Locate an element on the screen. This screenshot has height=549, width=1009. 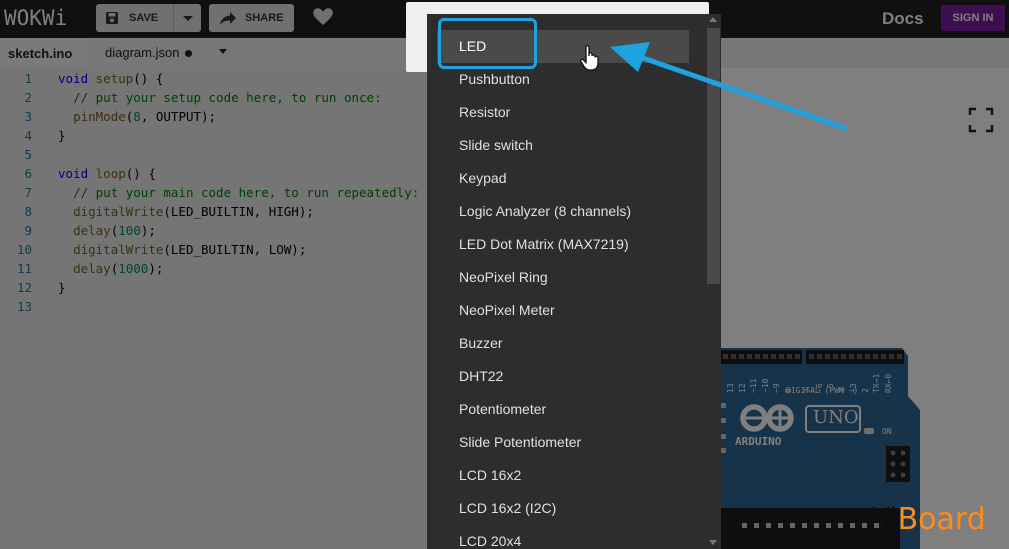
part-menu-item: NeoPixel Ring is located at coordinates (566, 277).